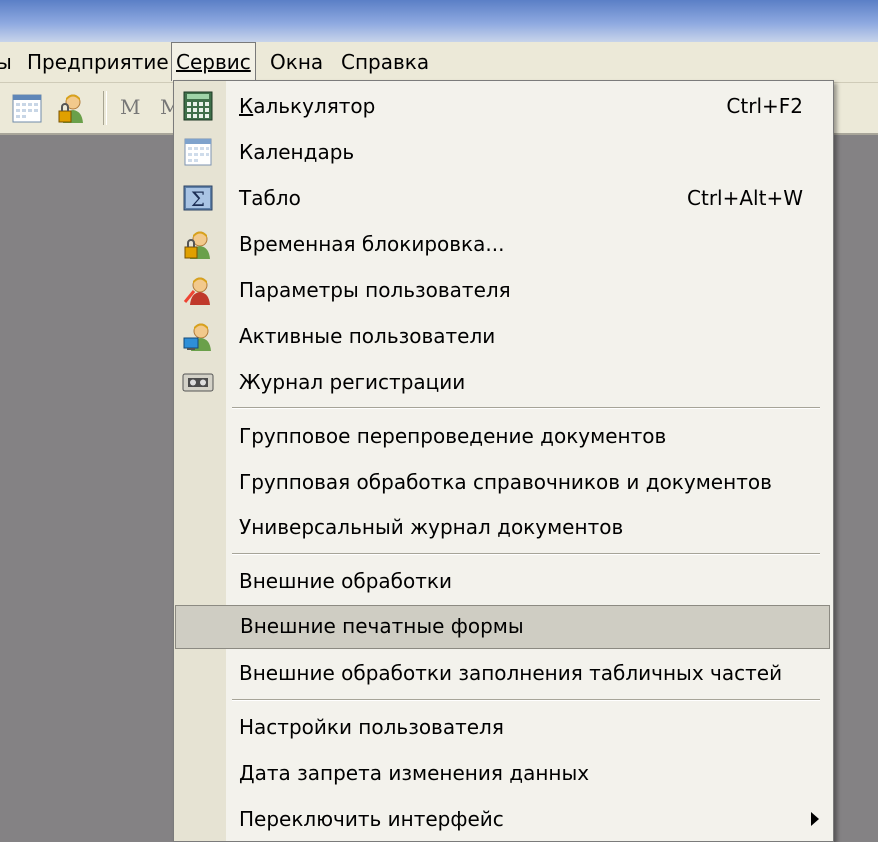 This screenshot has width=878, height=842. What do you see at coordinates (307, 106) in the screenshot?
I see `menu-item-label: Калькулятор` at bounding box center [307, 106].